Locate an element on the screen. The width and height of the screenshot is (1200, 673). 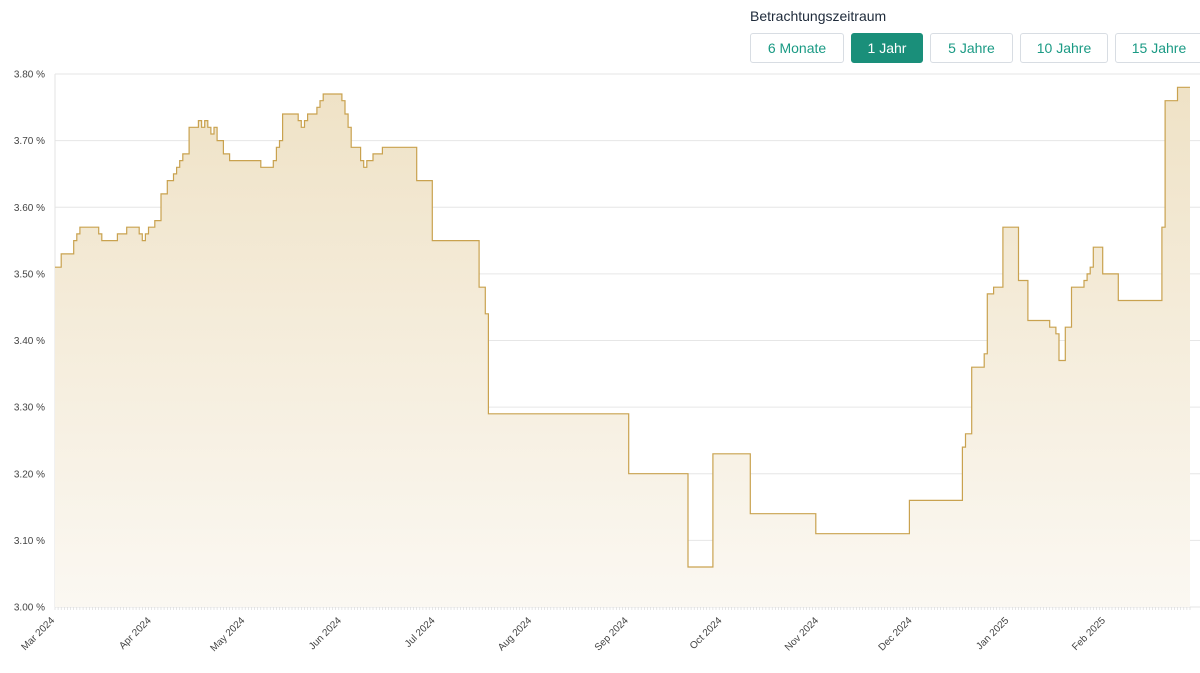
y-tick-label: 3.00 % is located at coordinates (29, 608).